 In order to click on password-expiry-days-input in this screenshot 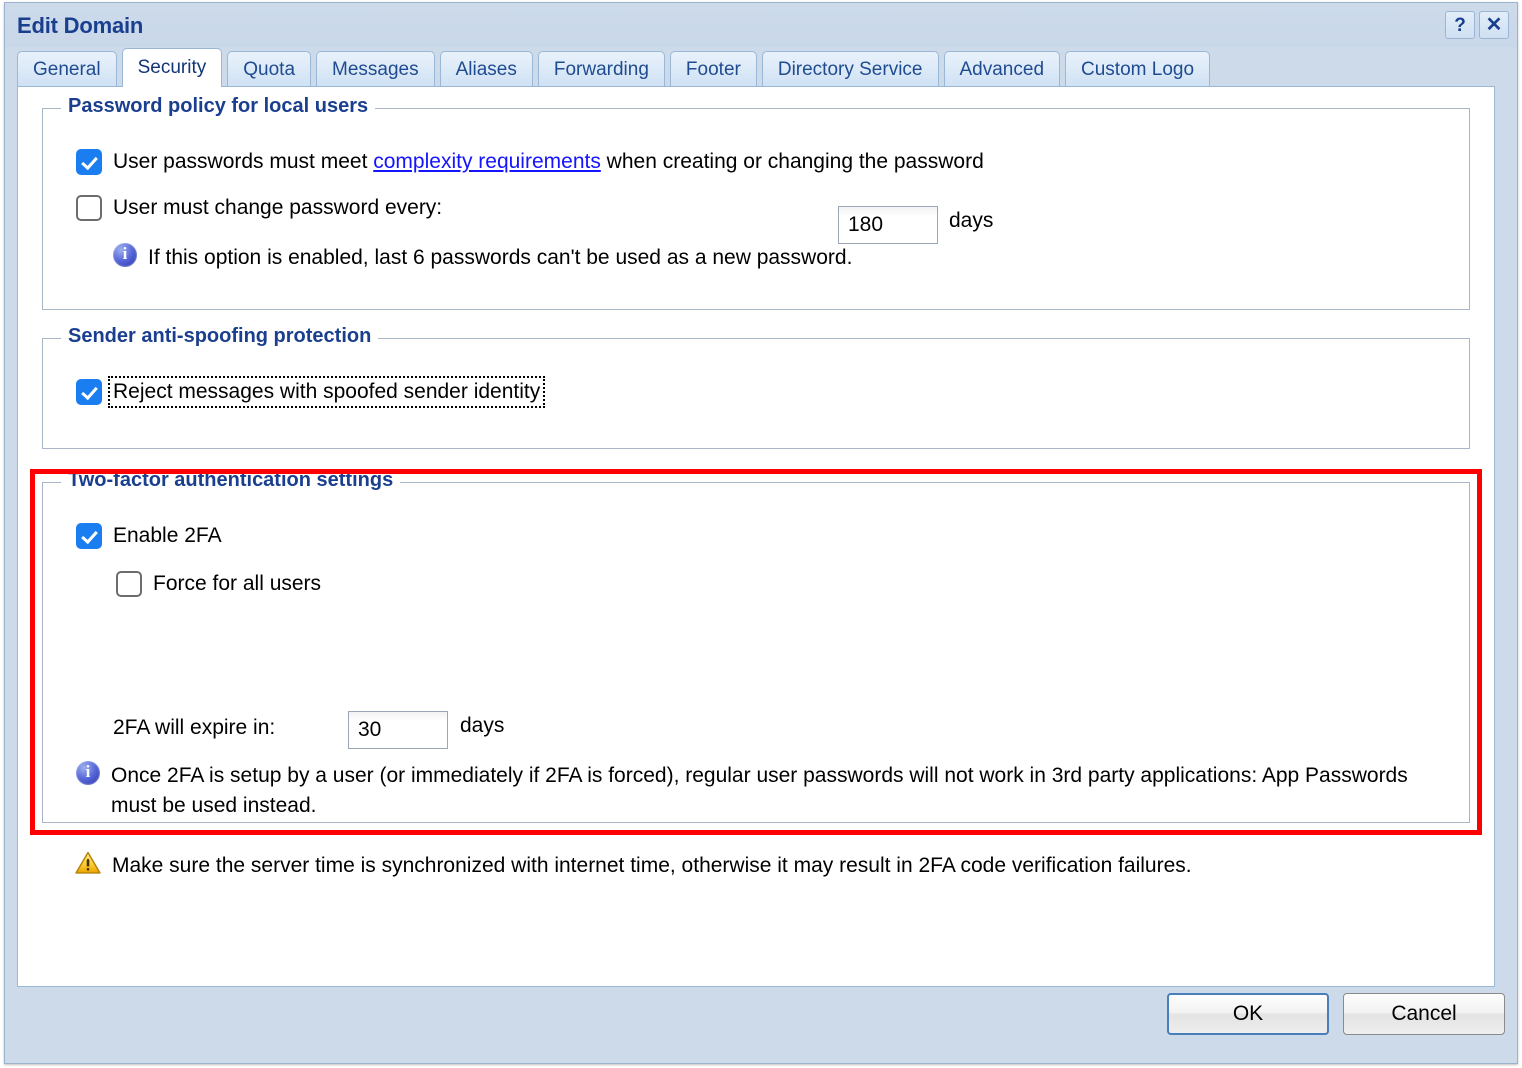, I will do `click(888, 225)`.